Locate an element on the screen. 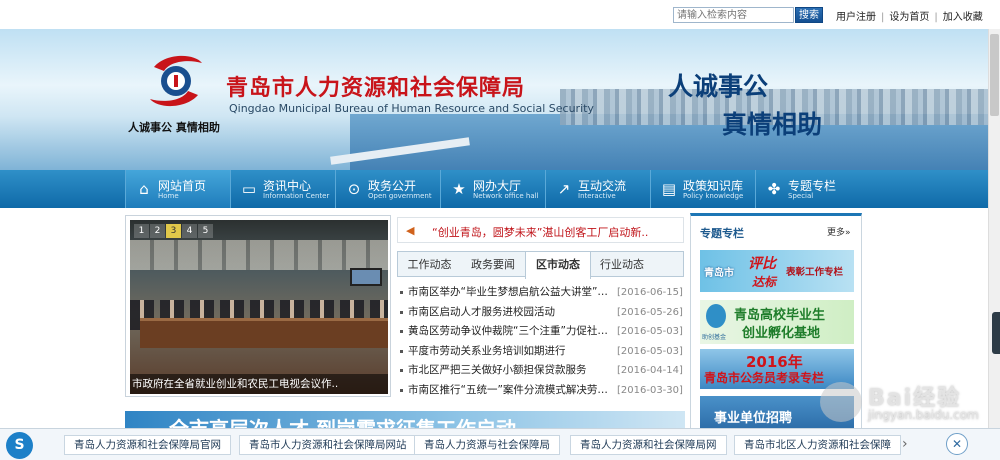 This screenshot has width=1000, height=460. suggestion-chip: 青岛人力资源和社会保障局网 is located at coordinates (648, 445).